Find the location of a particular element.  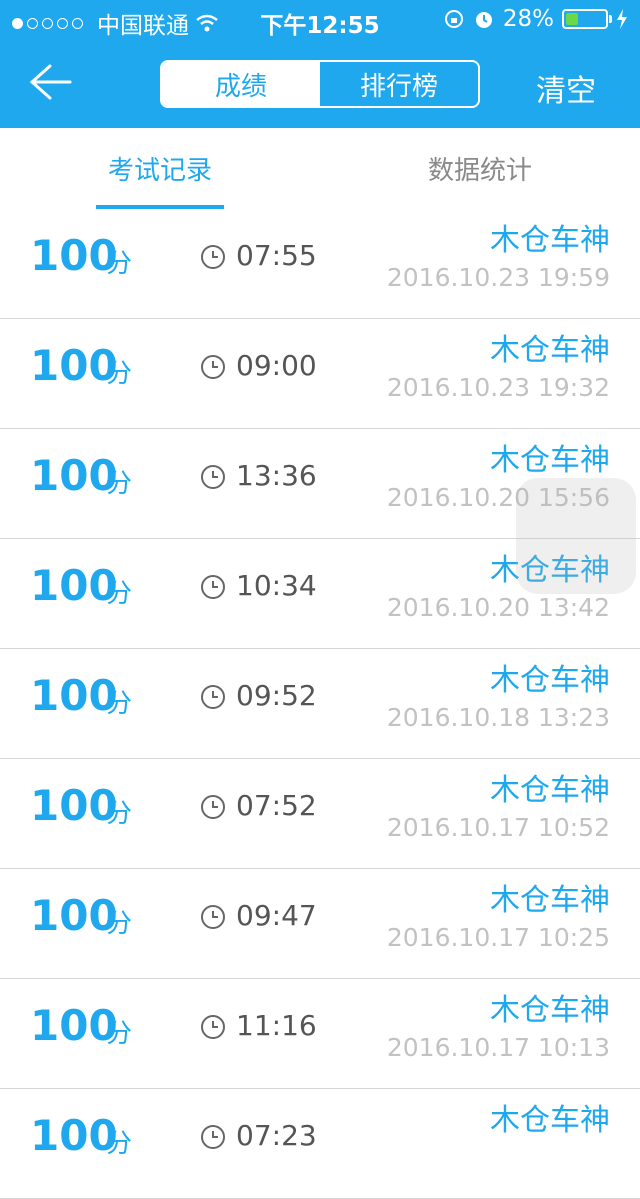

status-bar: 中国联通 下午12:55 28% is located at coordinates (320, 20).